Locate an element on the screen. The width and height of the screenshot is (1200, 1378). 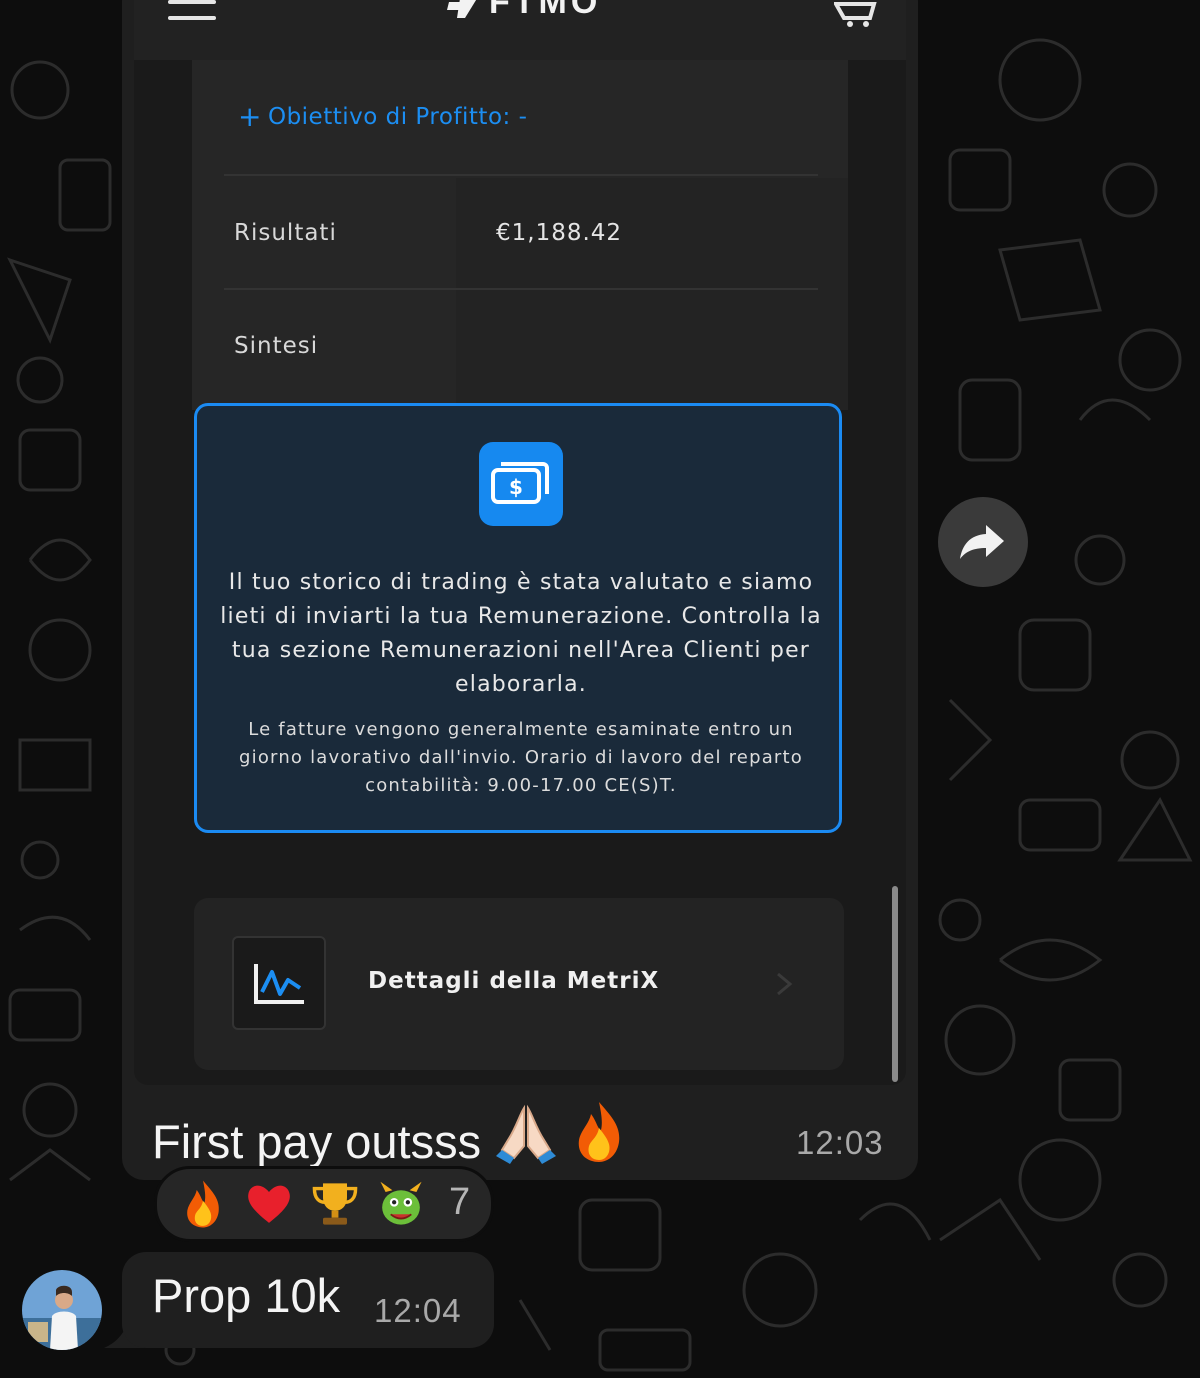
profit-target-text: Obiettivo di Profitto: - is located at coordinates (397, 117).